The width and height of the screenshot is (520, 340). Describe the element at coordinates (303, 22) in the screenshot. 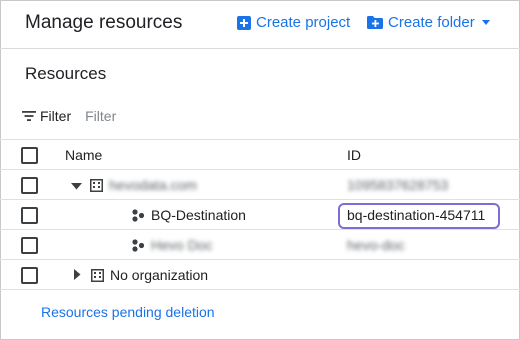

I see `create-project-label: Create project` at that location.